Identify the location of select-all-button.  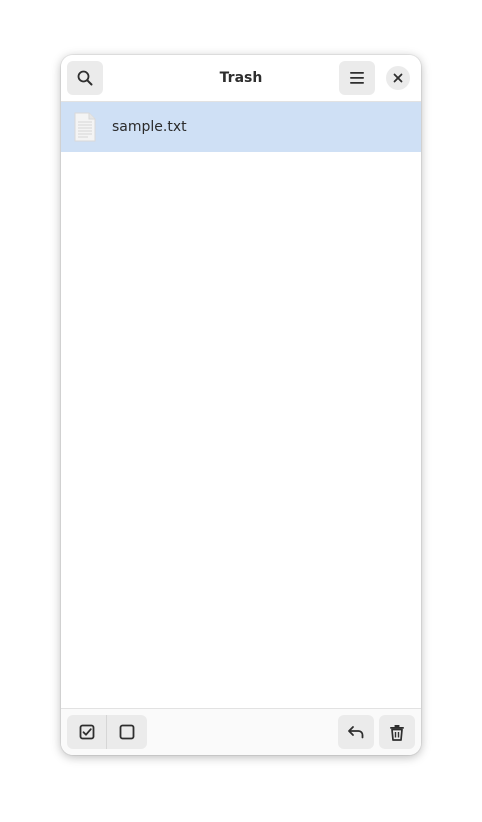
(87, 732).